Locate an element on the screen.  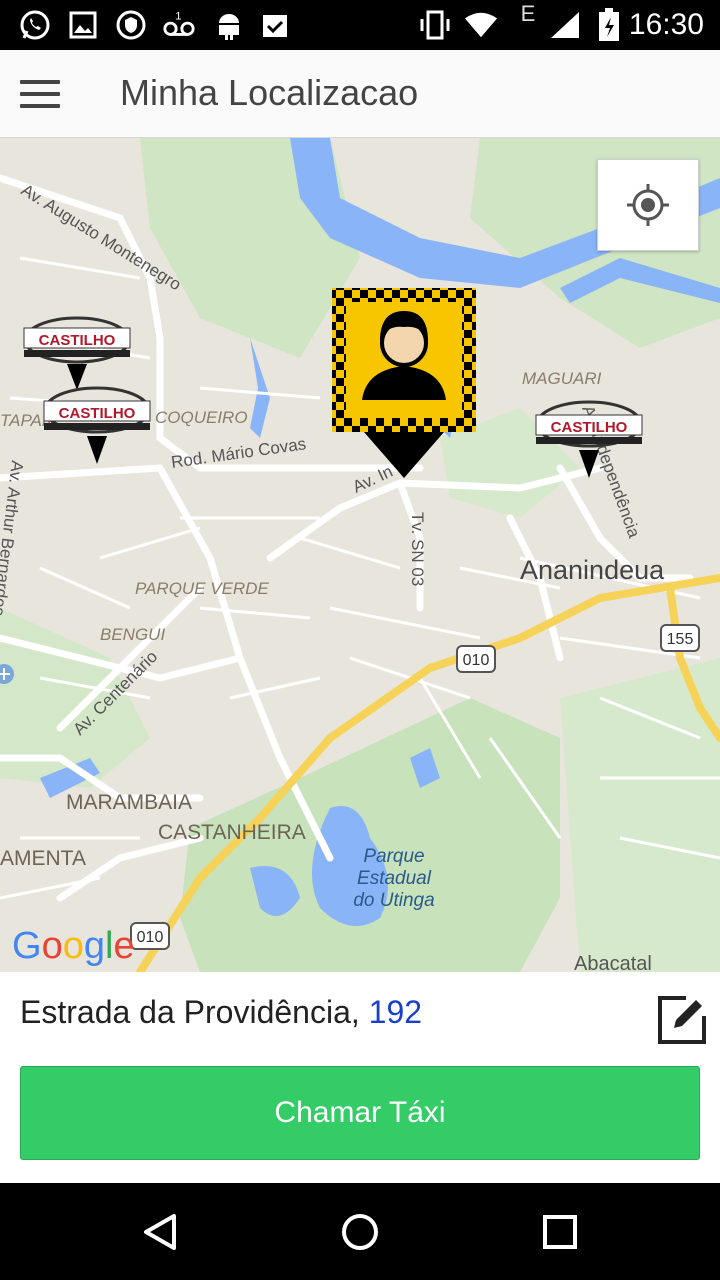
label-bengui: BENGUI is located at coordinates (132, 634).